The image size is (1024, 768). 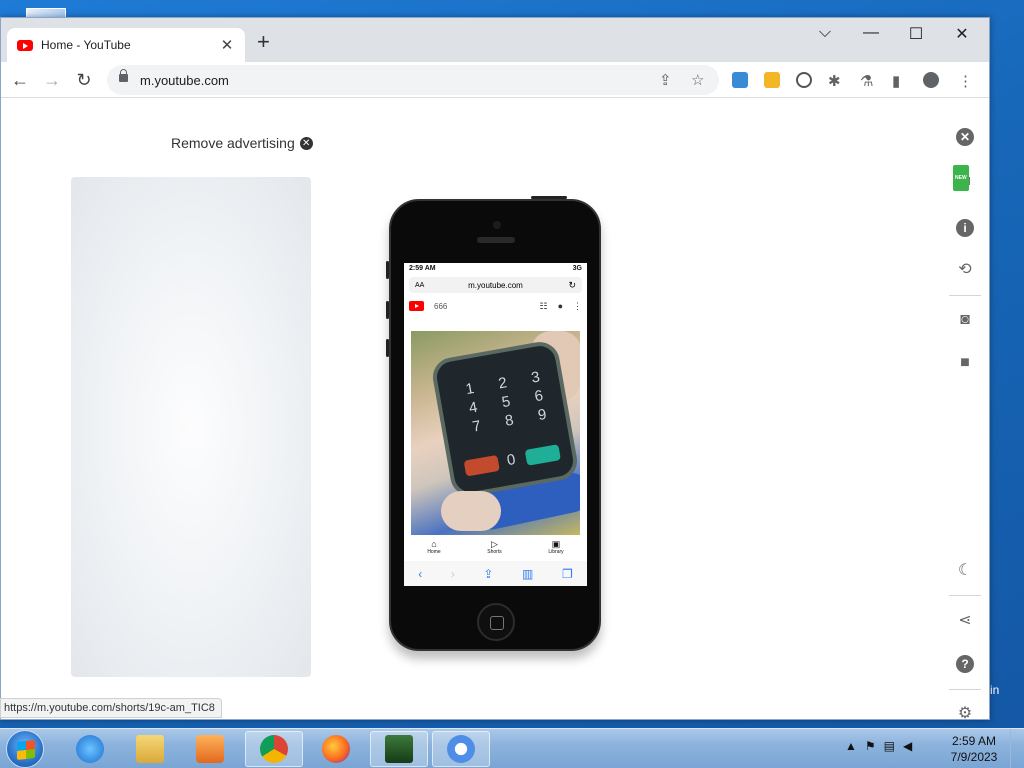 I want to click on youtube-header: 666 ☷ ● ⋮, so click(x=495, y=306).